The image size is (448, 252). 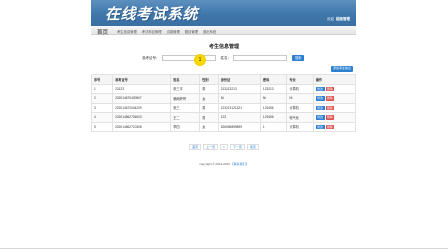 I want to click on pager-next: 下一页, so click(x=237, y=147).